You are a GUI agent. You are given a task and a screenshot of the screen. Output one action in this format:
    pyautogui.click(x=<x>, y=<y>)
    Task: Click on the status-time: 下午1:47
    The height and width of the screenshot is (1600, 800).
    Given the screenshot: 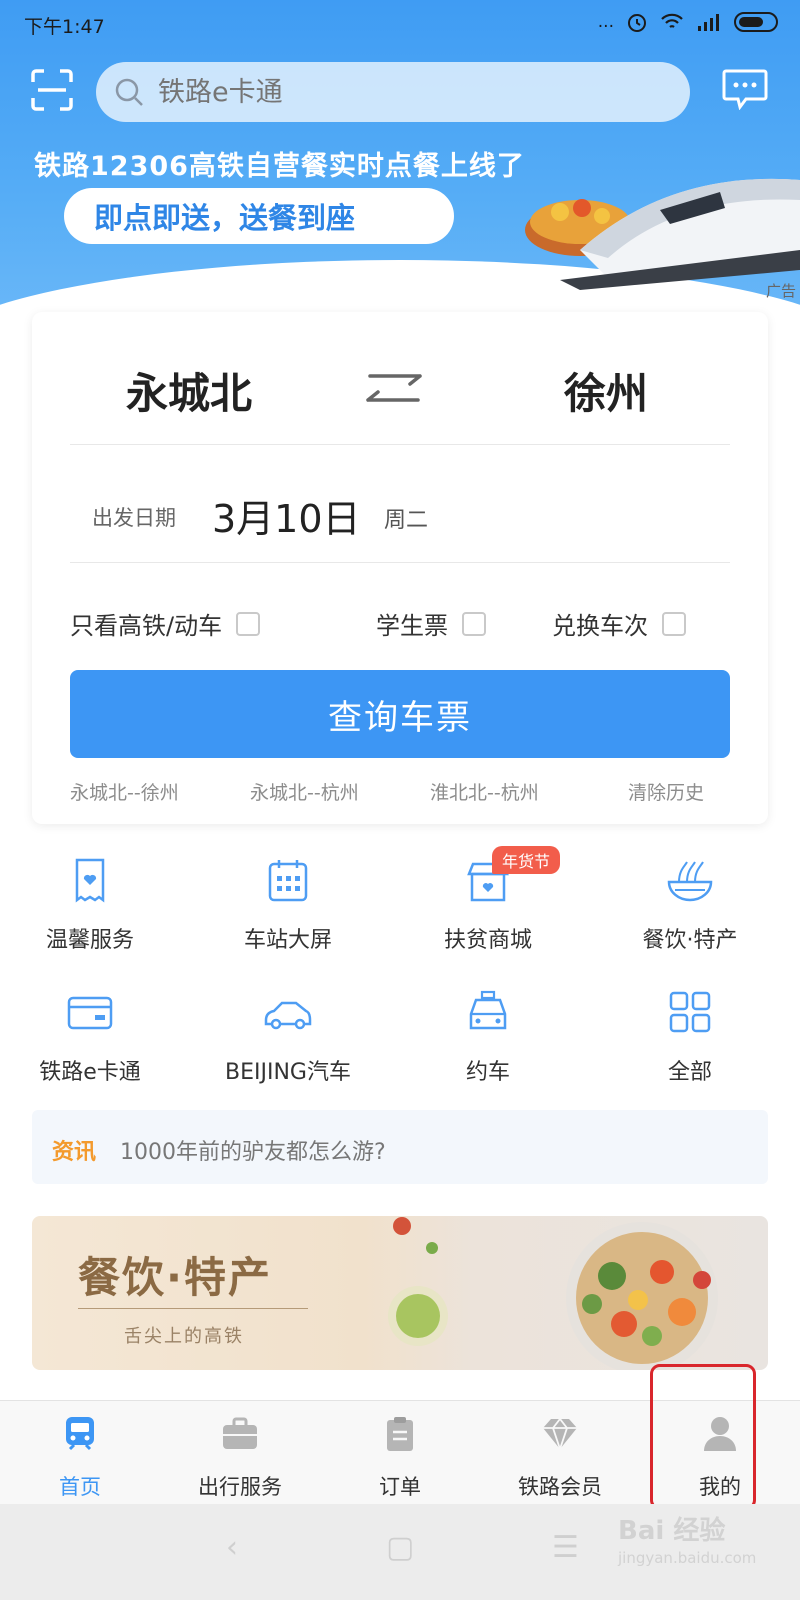 What is the action you would take?
    pyautogui.click(x=64, y=27)
    